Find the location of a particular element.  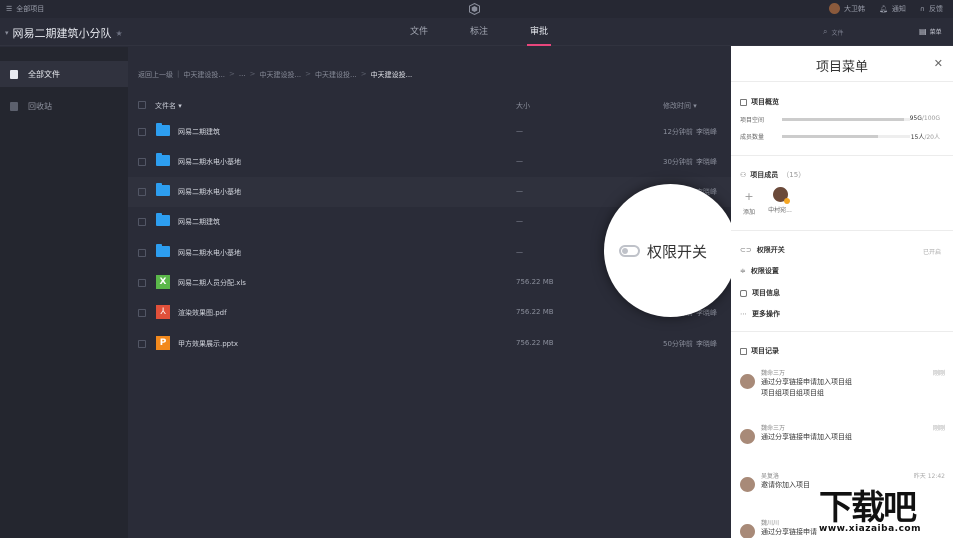

members-title: ⚇ 项目成员 （15） is located at coordinates (773, 175).